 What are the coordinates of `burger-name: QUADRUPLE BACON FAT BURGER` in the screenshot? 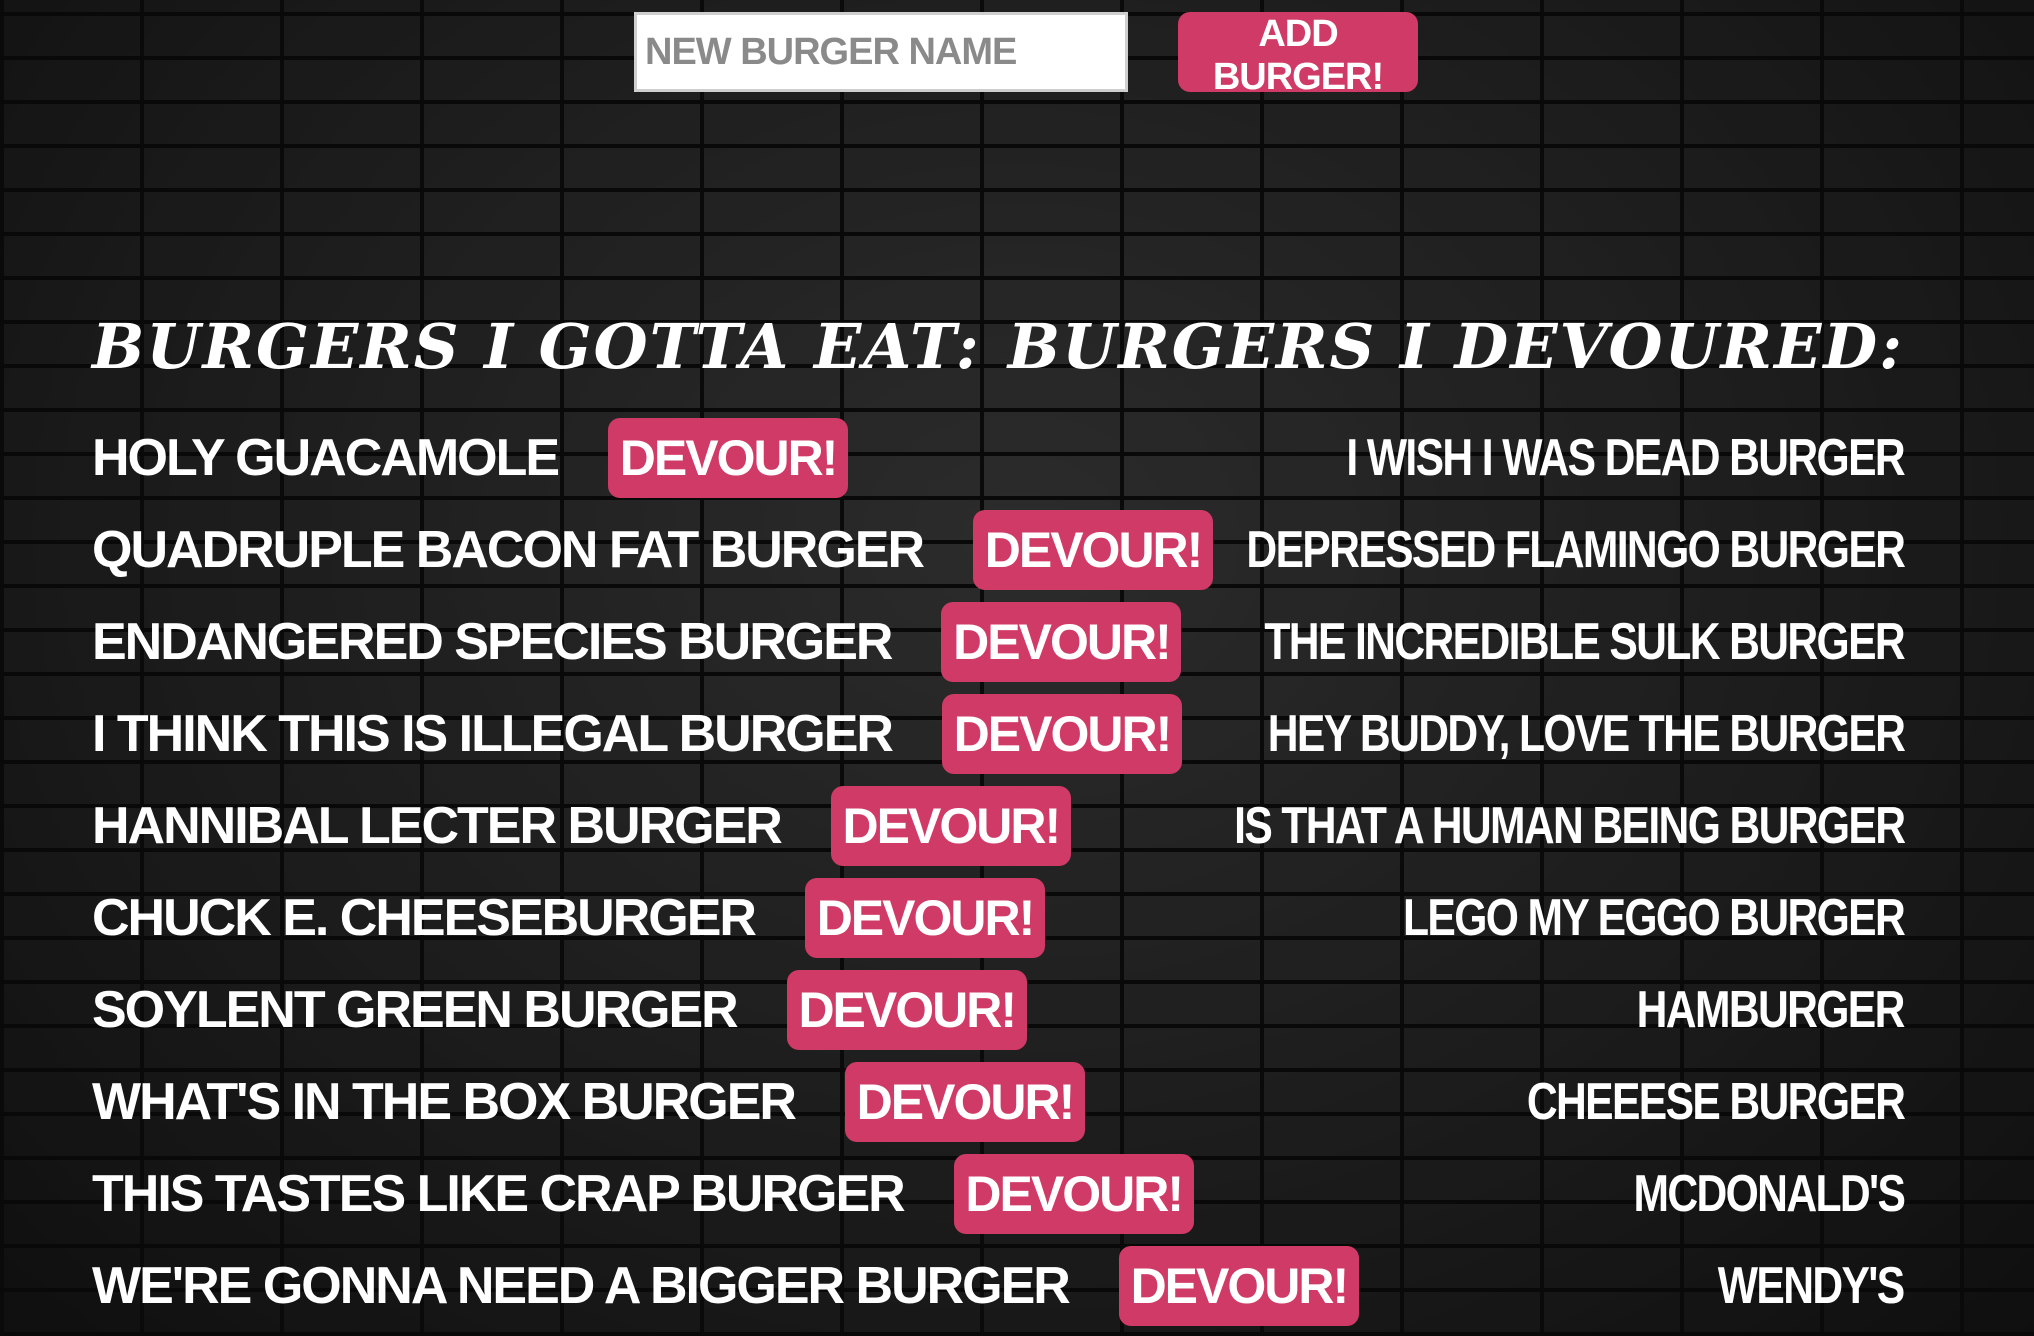 It's located at (508, 550).